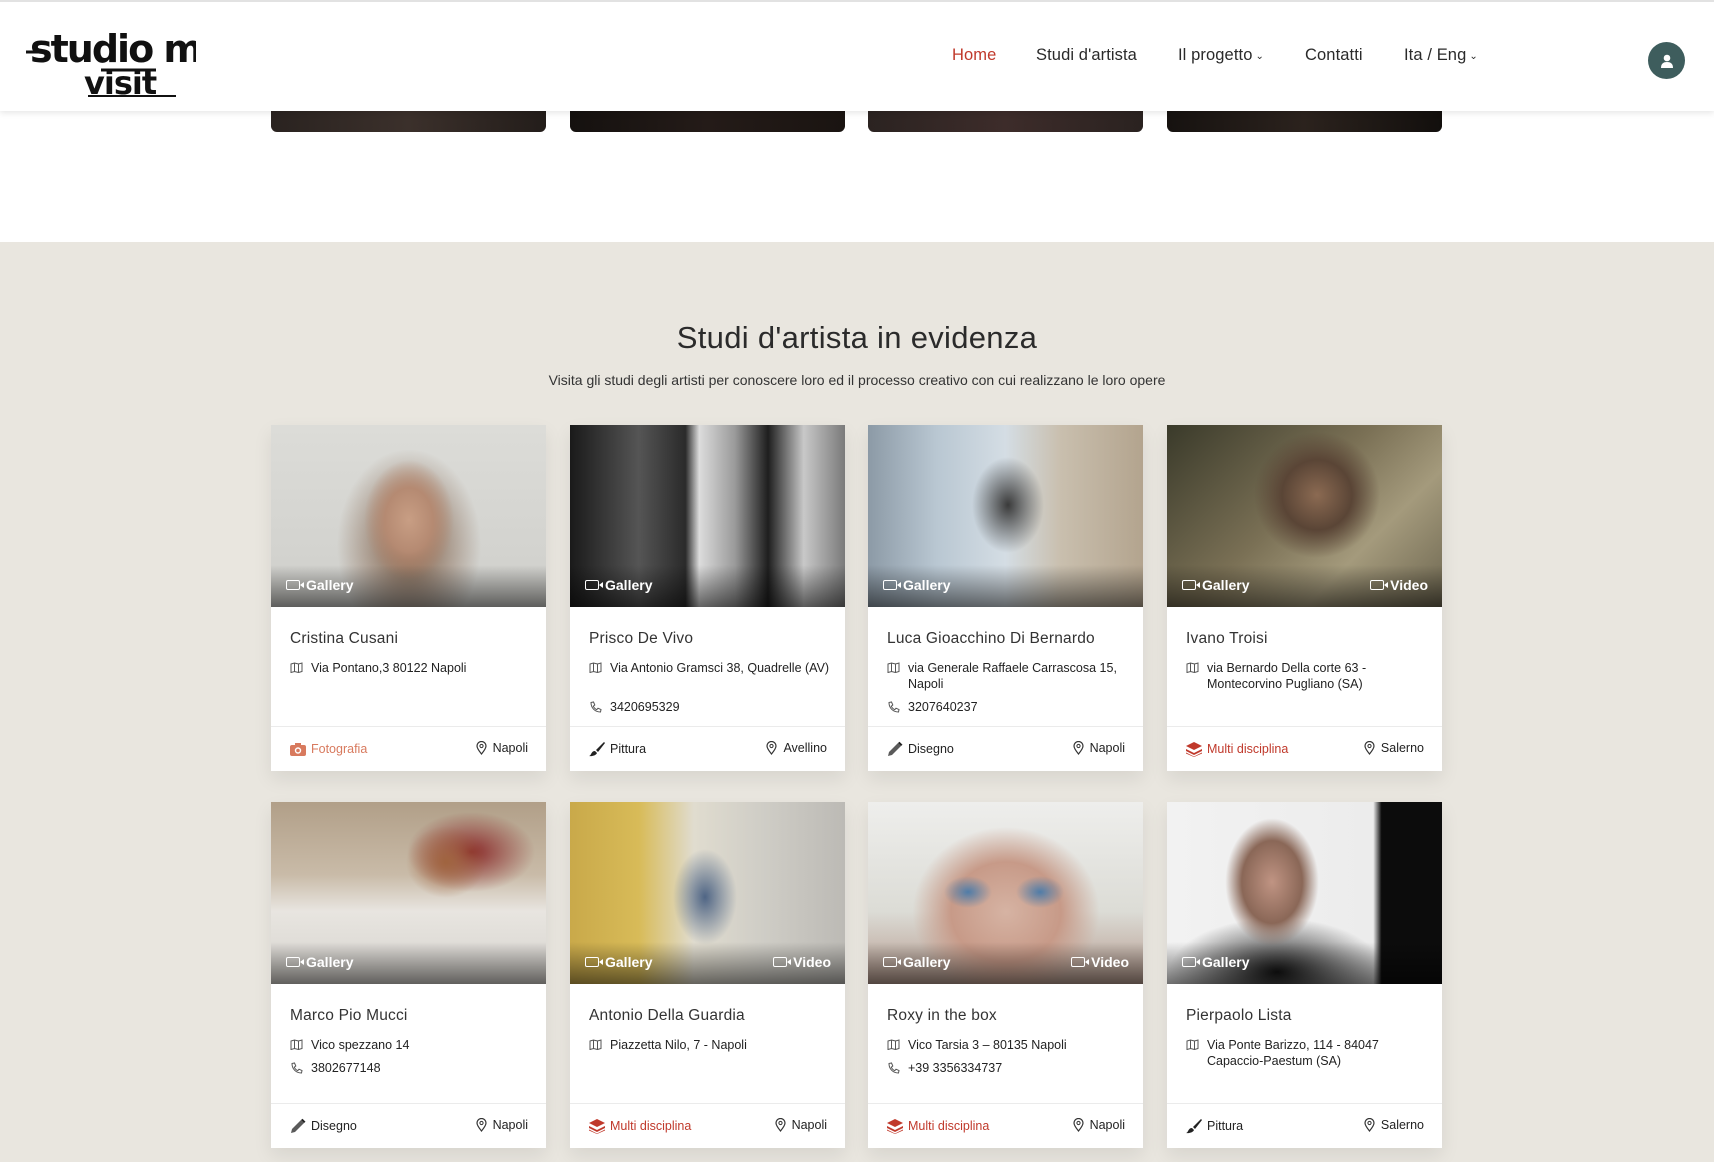 This screenshot has height=1162, width=1714. What do you see at coordinates (344, 639) in the screenshot?
I see `artist-name: Cristina Cusani` at bounding box center [344, 639].